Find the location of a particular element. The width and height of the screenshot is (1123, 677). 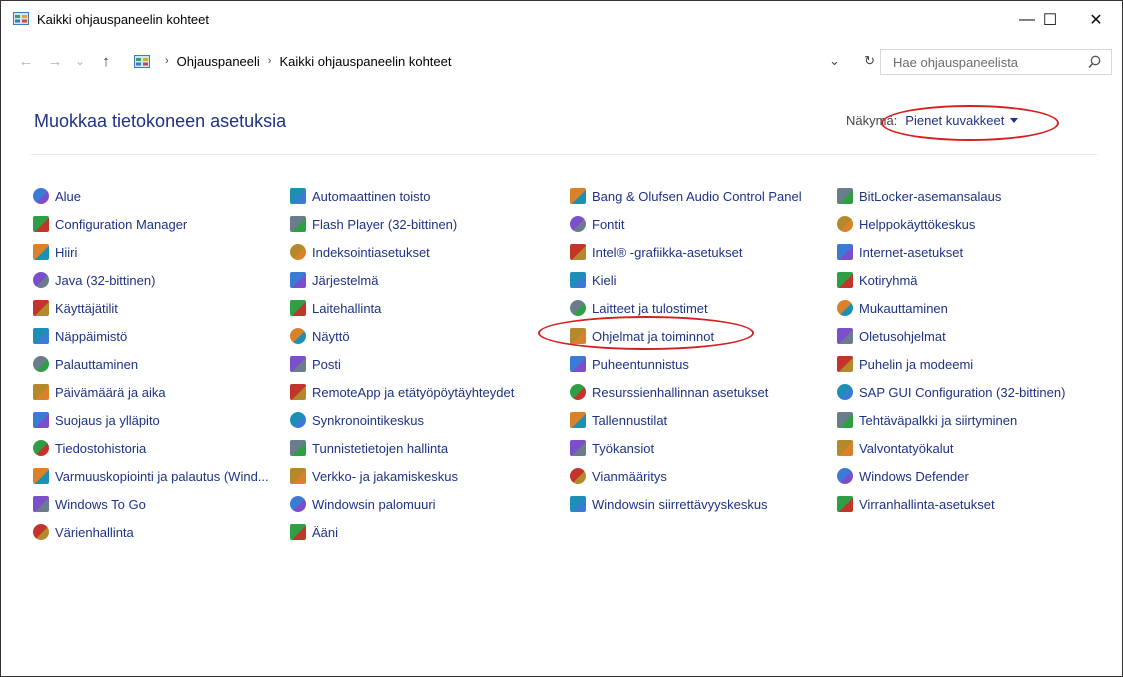

control-panel-item: Tunnistetietojen hallinta is located at coordinates (369, 448).